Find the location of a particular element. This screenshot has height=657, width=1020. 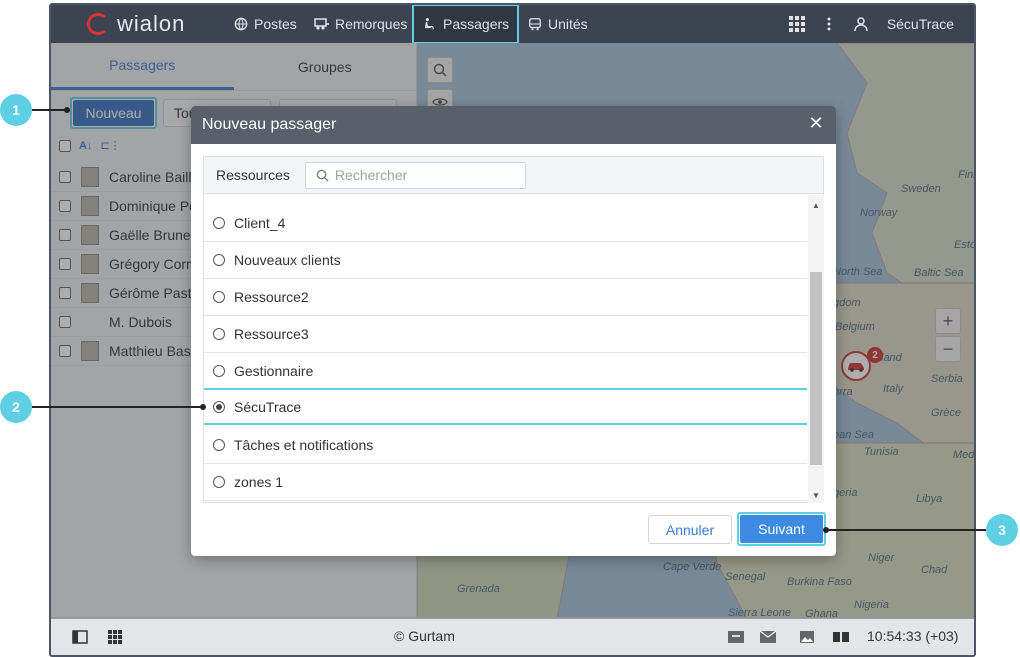

mail-icon is located at coordinates (770, 637).